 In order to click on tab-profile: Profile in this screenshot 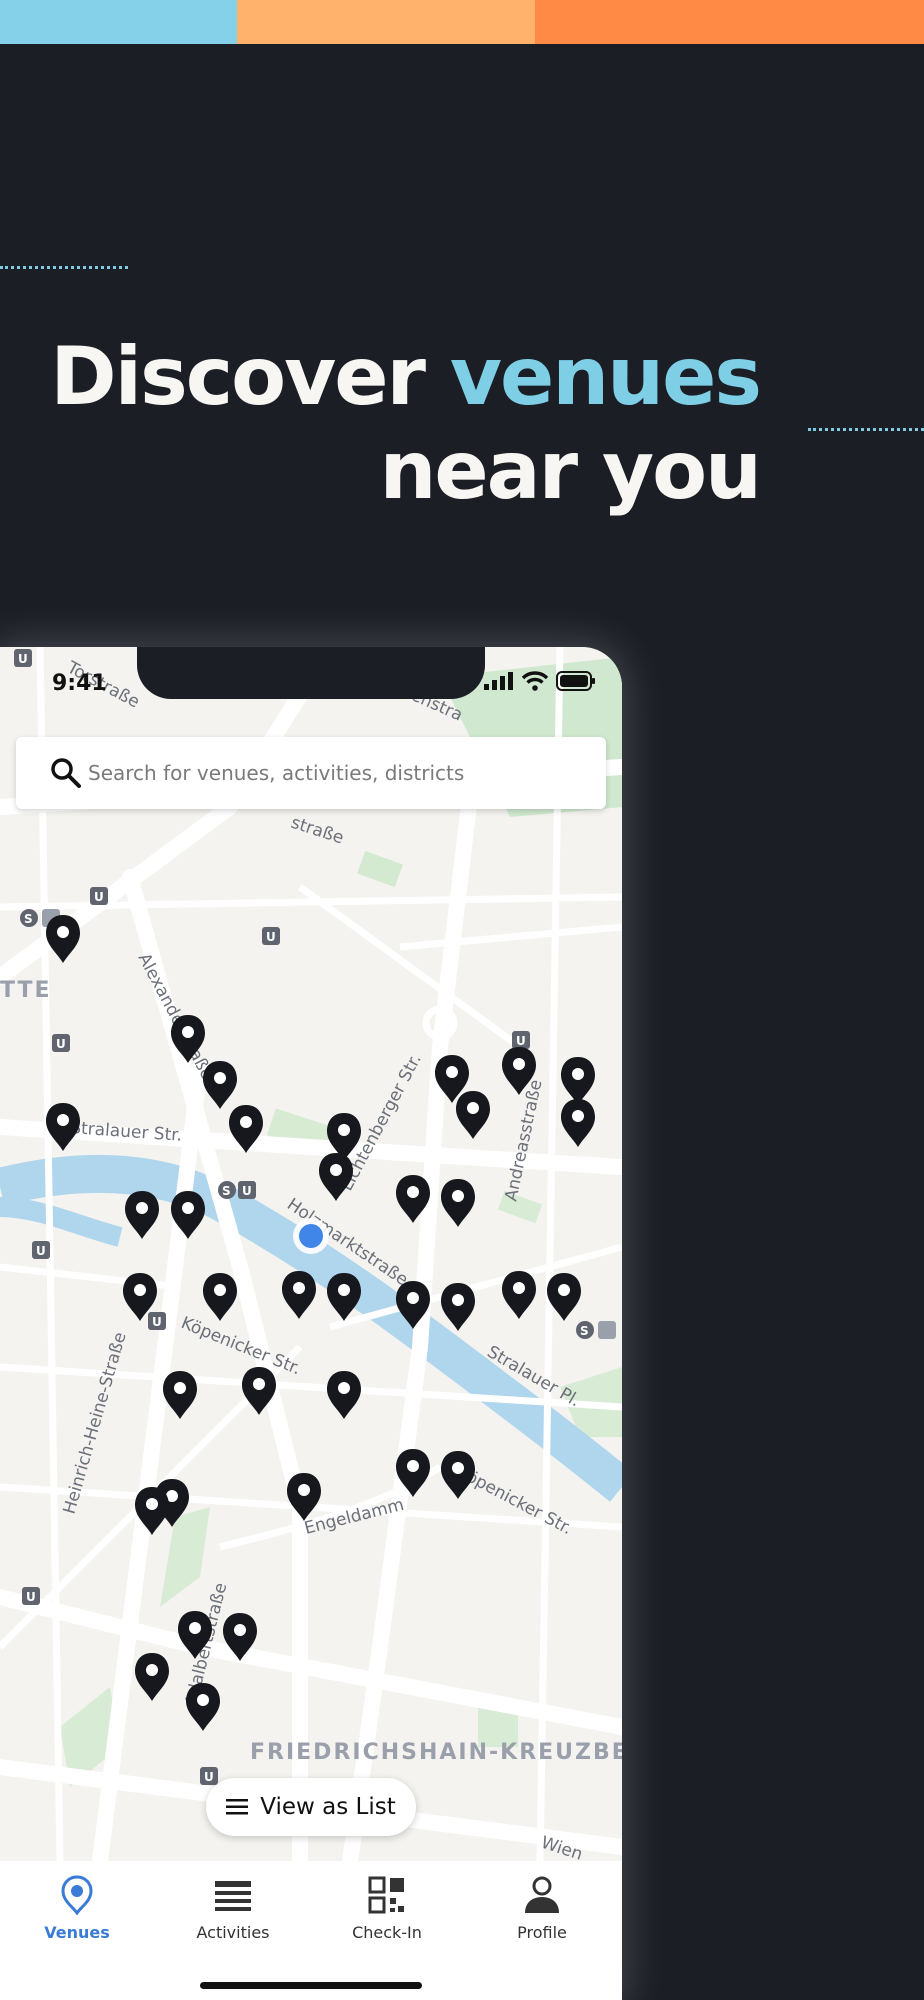, I will do `click(542, 1908)`.